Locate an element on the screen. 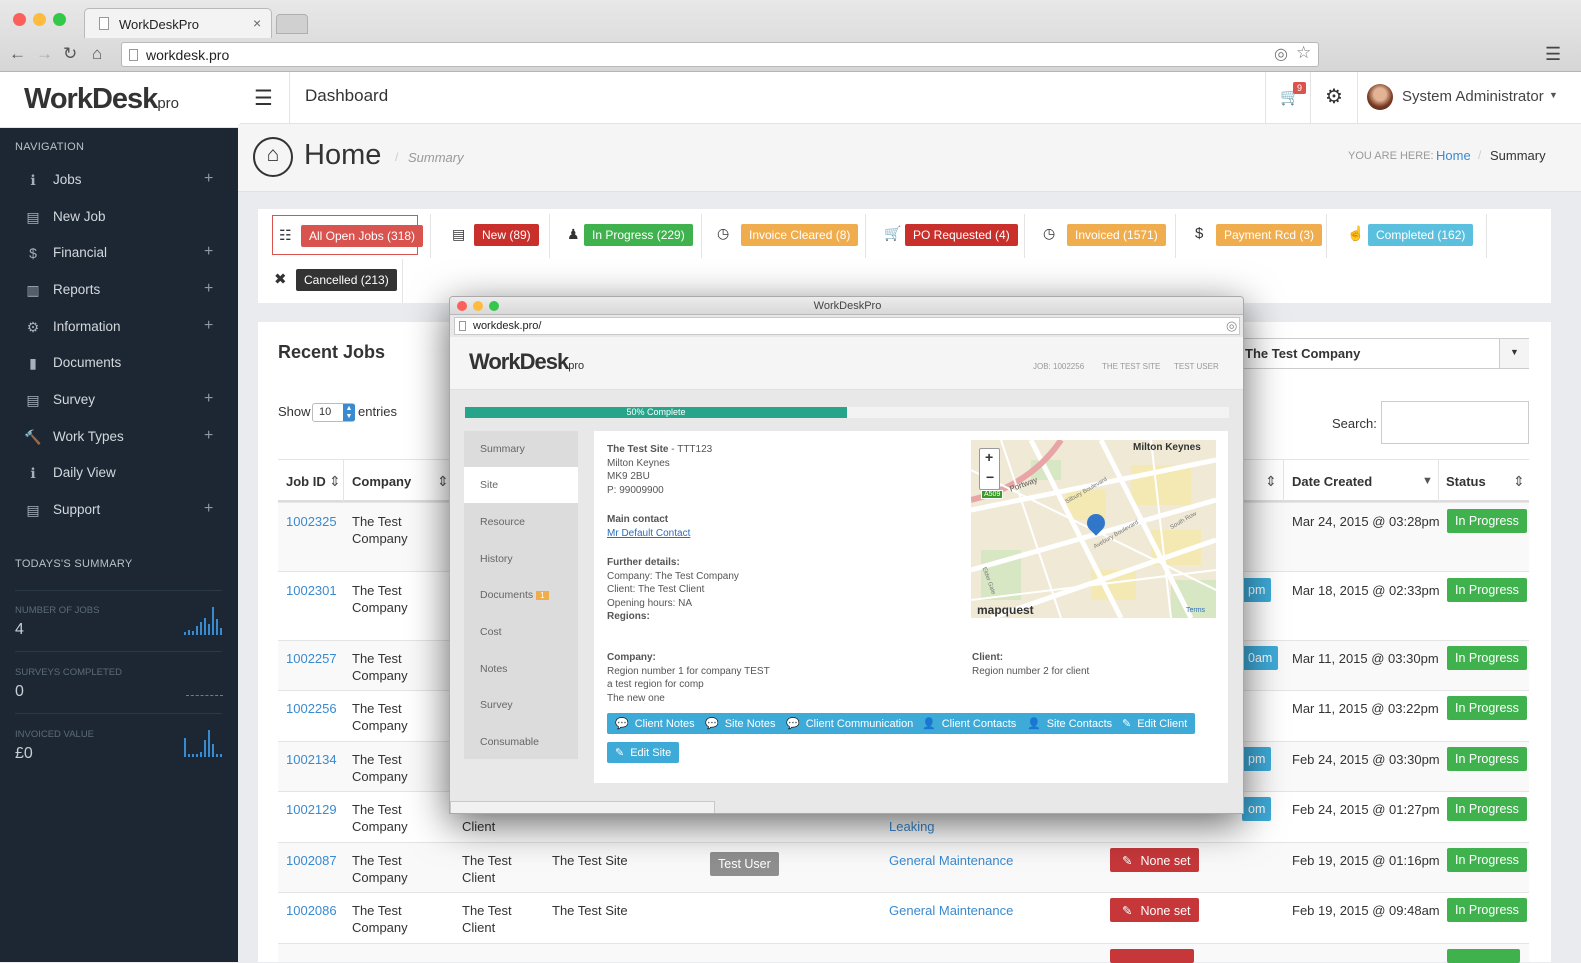 Image resolution: width=1581 pixels, height=963 pixels. site-contacts-button: 👤 Site Contacts is located at coordinates (1070, 723).